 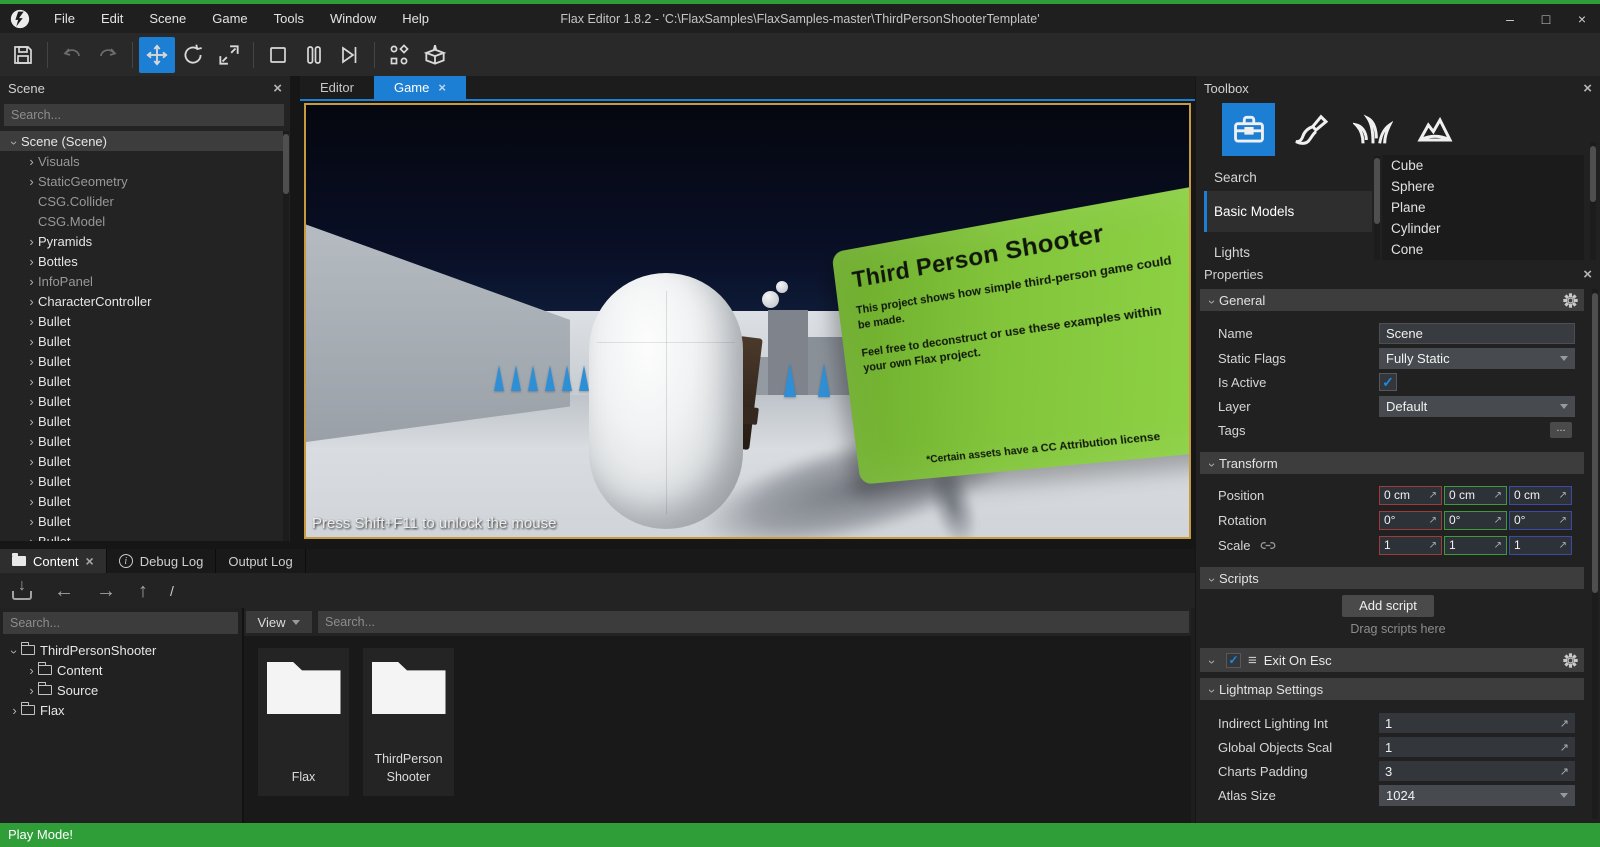 I want to click on toolbox-category: Basic Models, so click(x=1288, y=211).